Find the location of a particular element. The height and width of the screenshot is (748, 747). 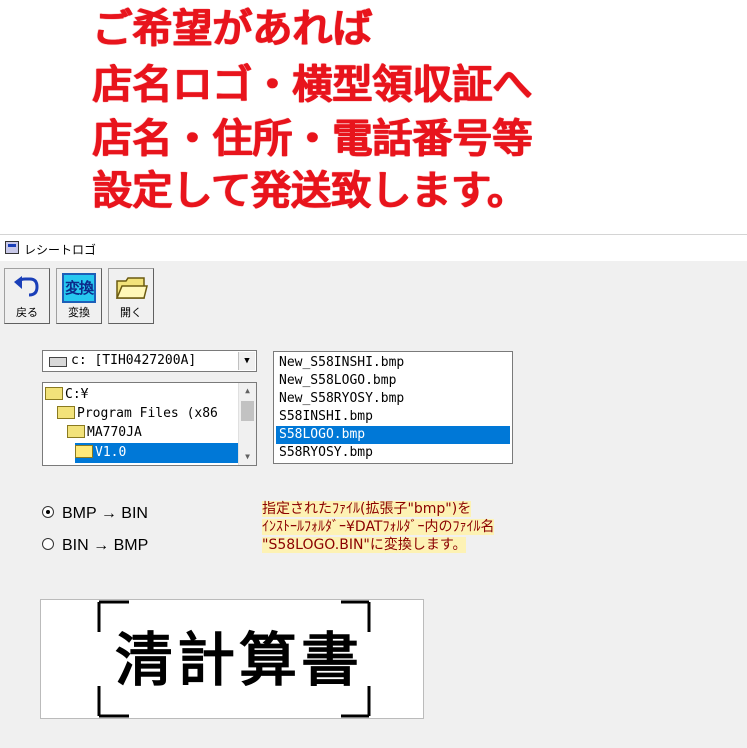

banner-line-2: 店名ロゴ・横型領収証へ is located at coordinates (312, 85).